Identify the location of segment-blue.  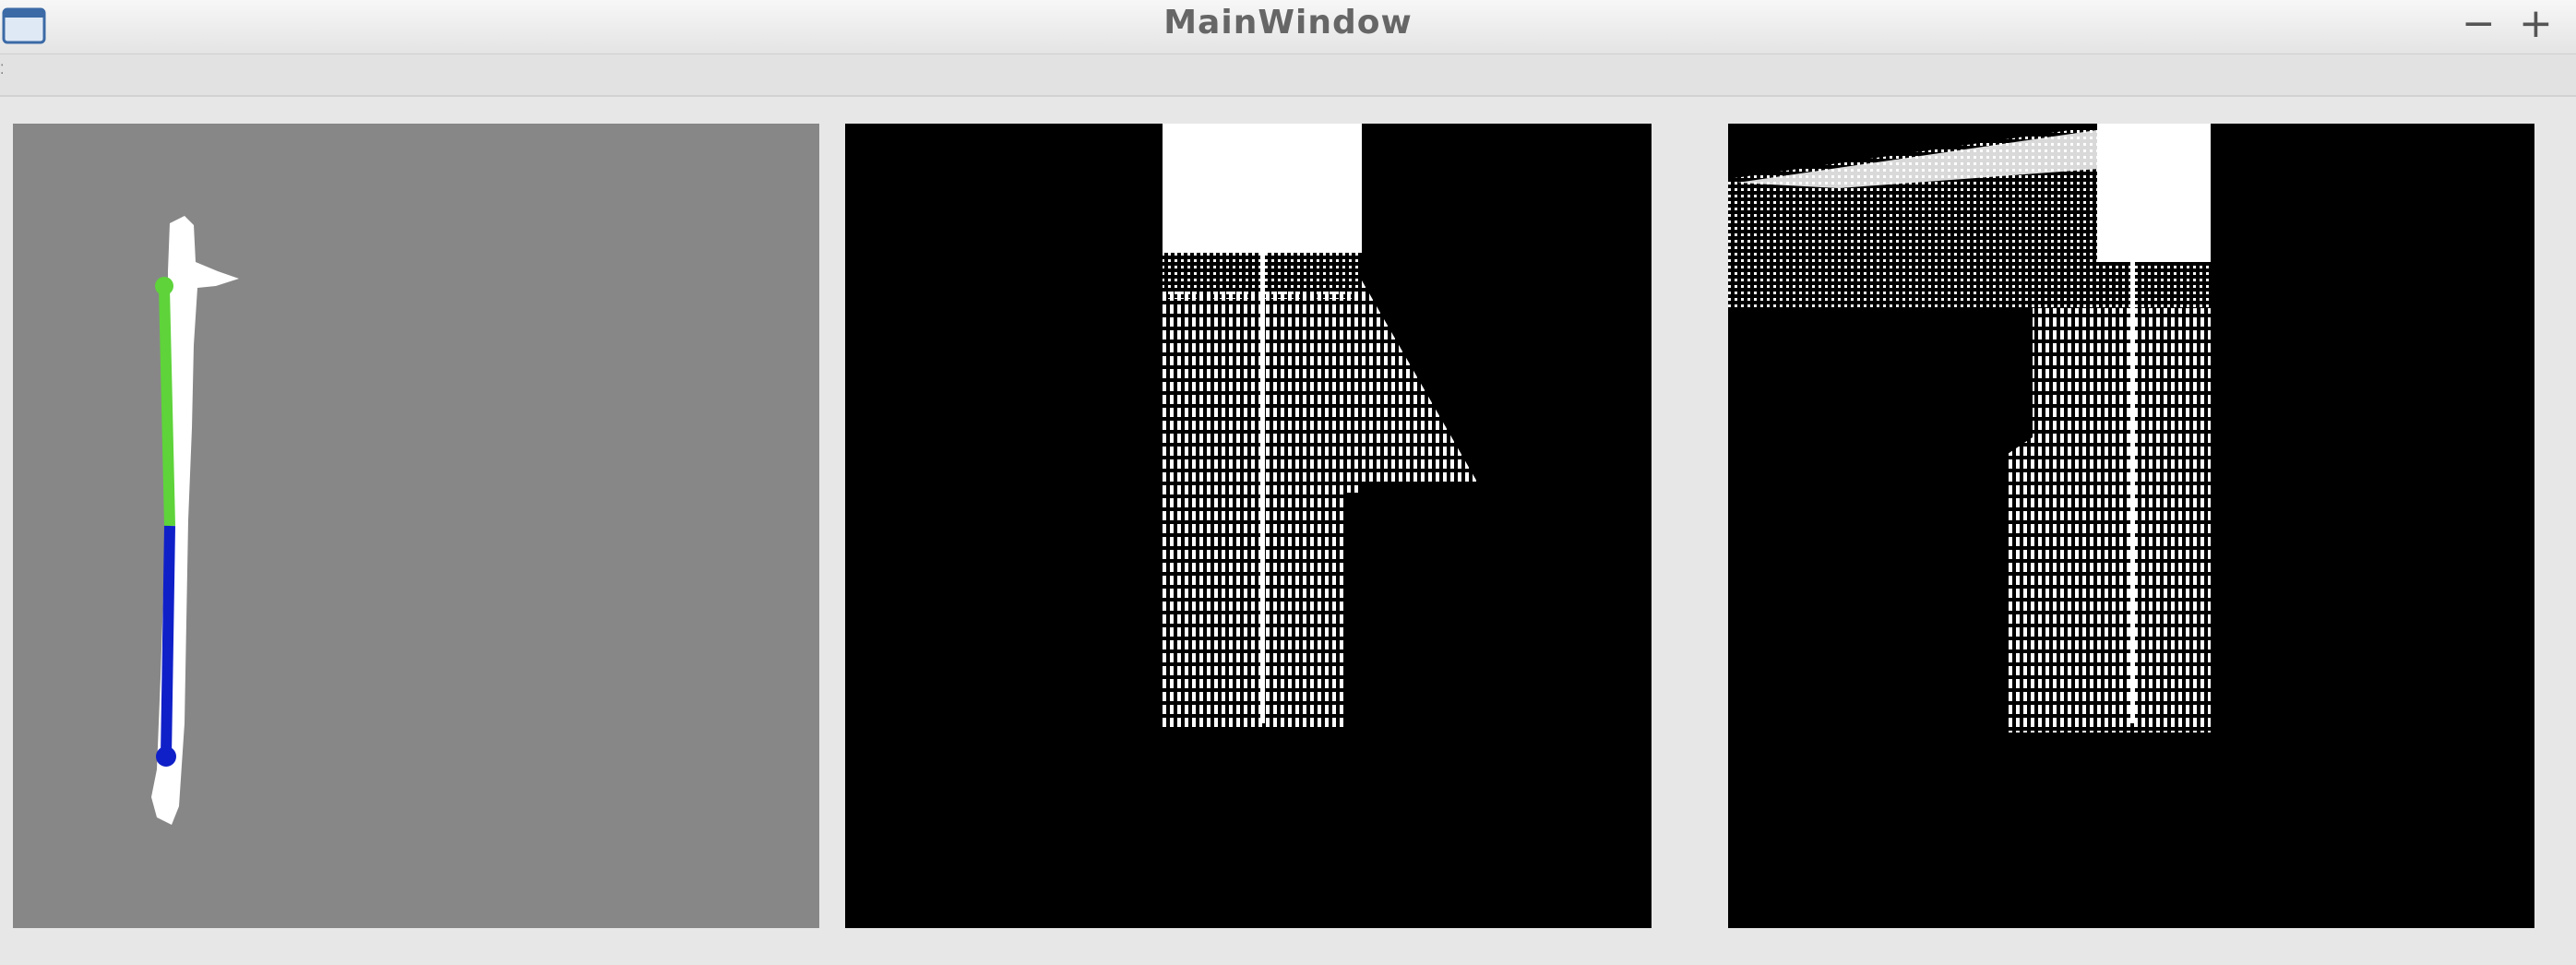
(168, 641).